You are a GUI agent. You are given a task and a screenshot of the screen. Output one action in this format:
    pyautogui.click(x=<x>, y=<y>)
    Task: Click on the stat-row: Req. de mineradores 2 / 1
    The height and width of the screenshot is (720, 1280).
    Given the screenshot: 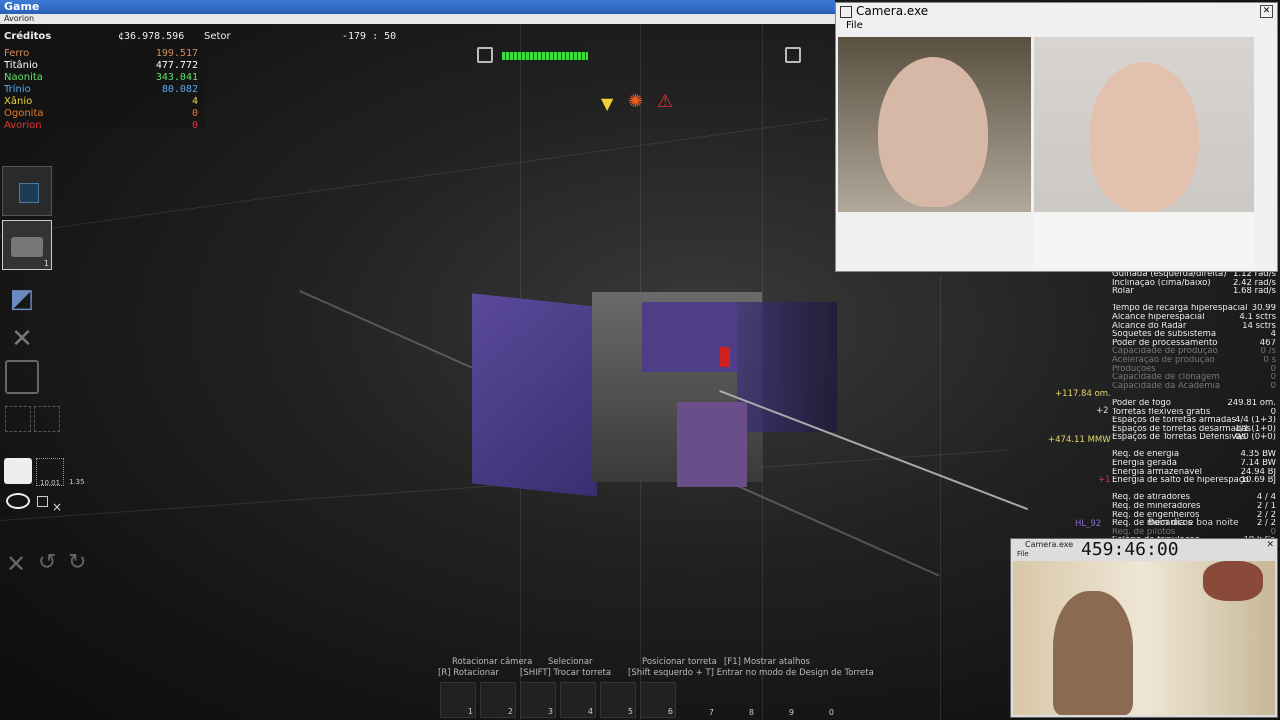 What is the action you would take?
    pyautogui.click(x=1194, y=506)
    